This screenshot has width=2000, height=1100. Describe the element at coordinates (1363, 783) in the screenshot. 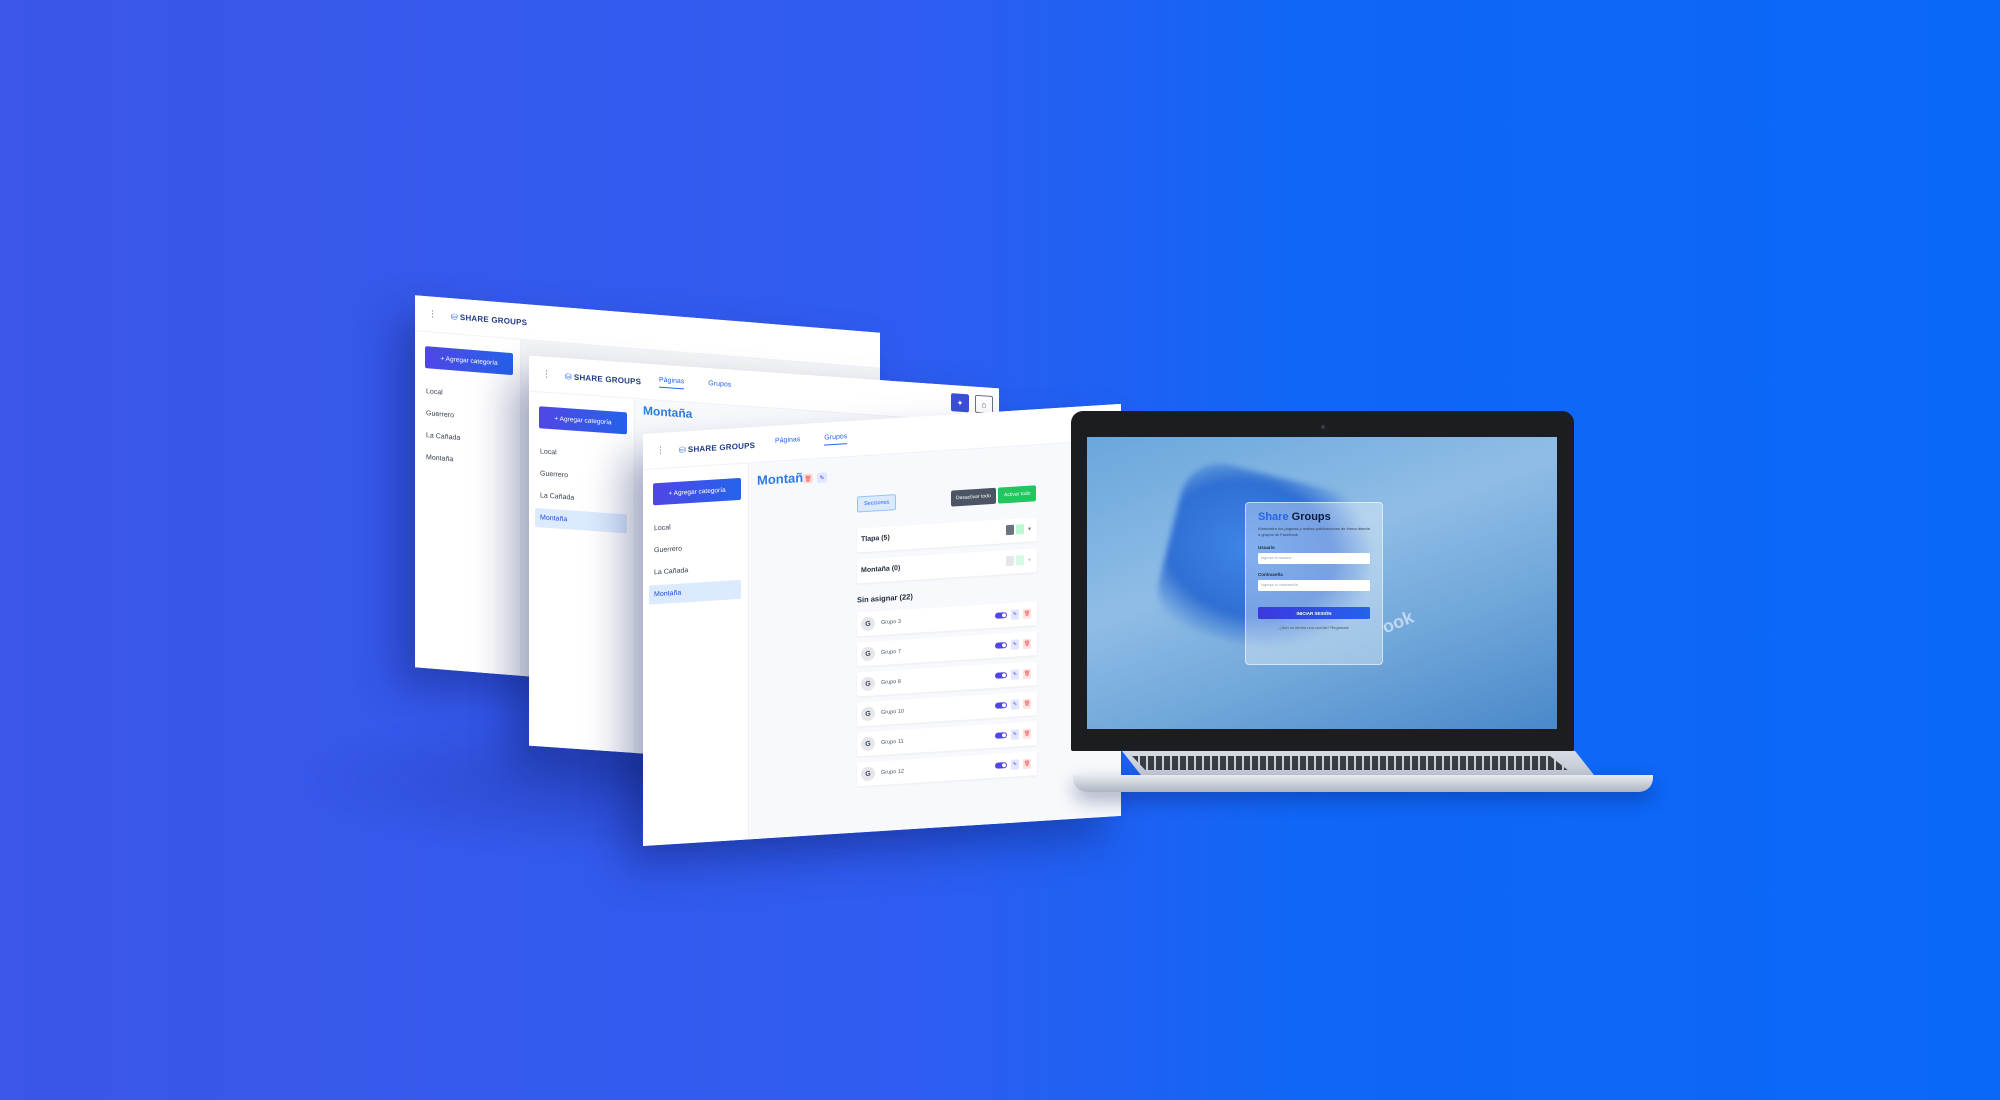

I see `laptop-base` at that location.